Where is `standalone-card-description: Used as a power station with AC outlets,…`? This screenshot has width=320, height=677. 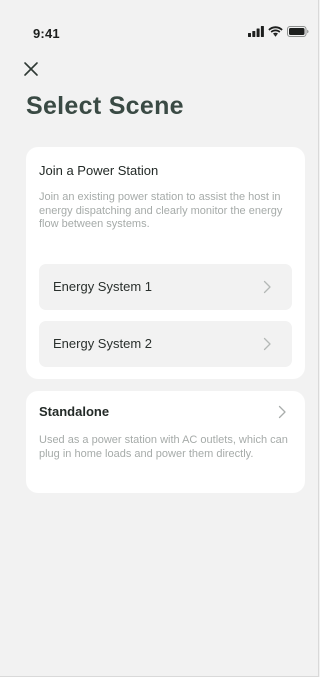 standalone-card-description: Used as a power station with AC outlets,… is located at coordinates (163, 447).